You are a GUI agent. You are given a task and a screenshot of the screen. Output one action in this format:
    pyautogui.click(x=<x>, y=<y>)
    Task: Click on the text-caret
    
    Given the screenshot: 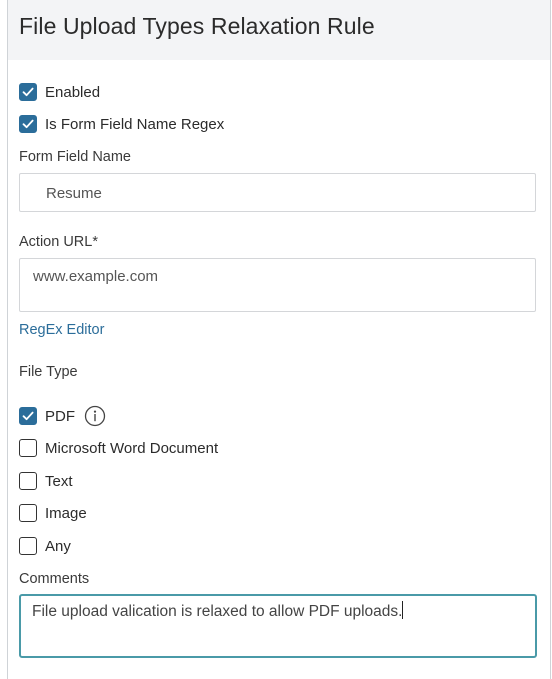 What is the action you would take?
    pyautogui.click(x=403, y=610)
    